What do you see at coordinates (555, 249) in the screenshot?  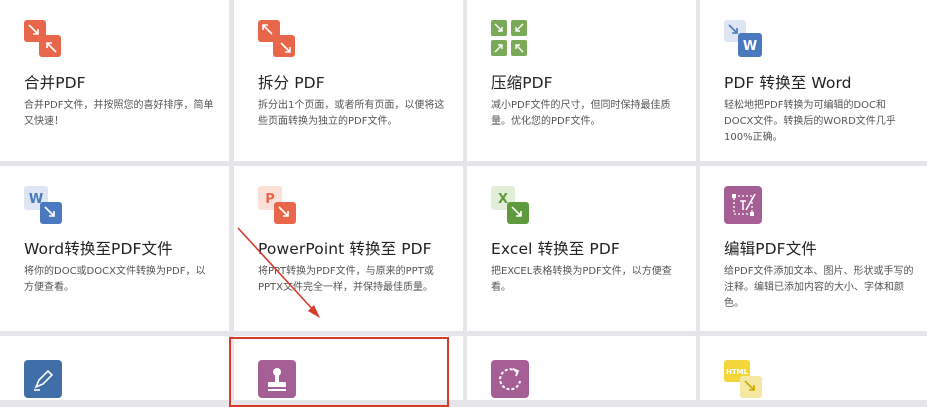 I see `tool-title: Excel 转换至 PDF` at bounding box center [555, 249].